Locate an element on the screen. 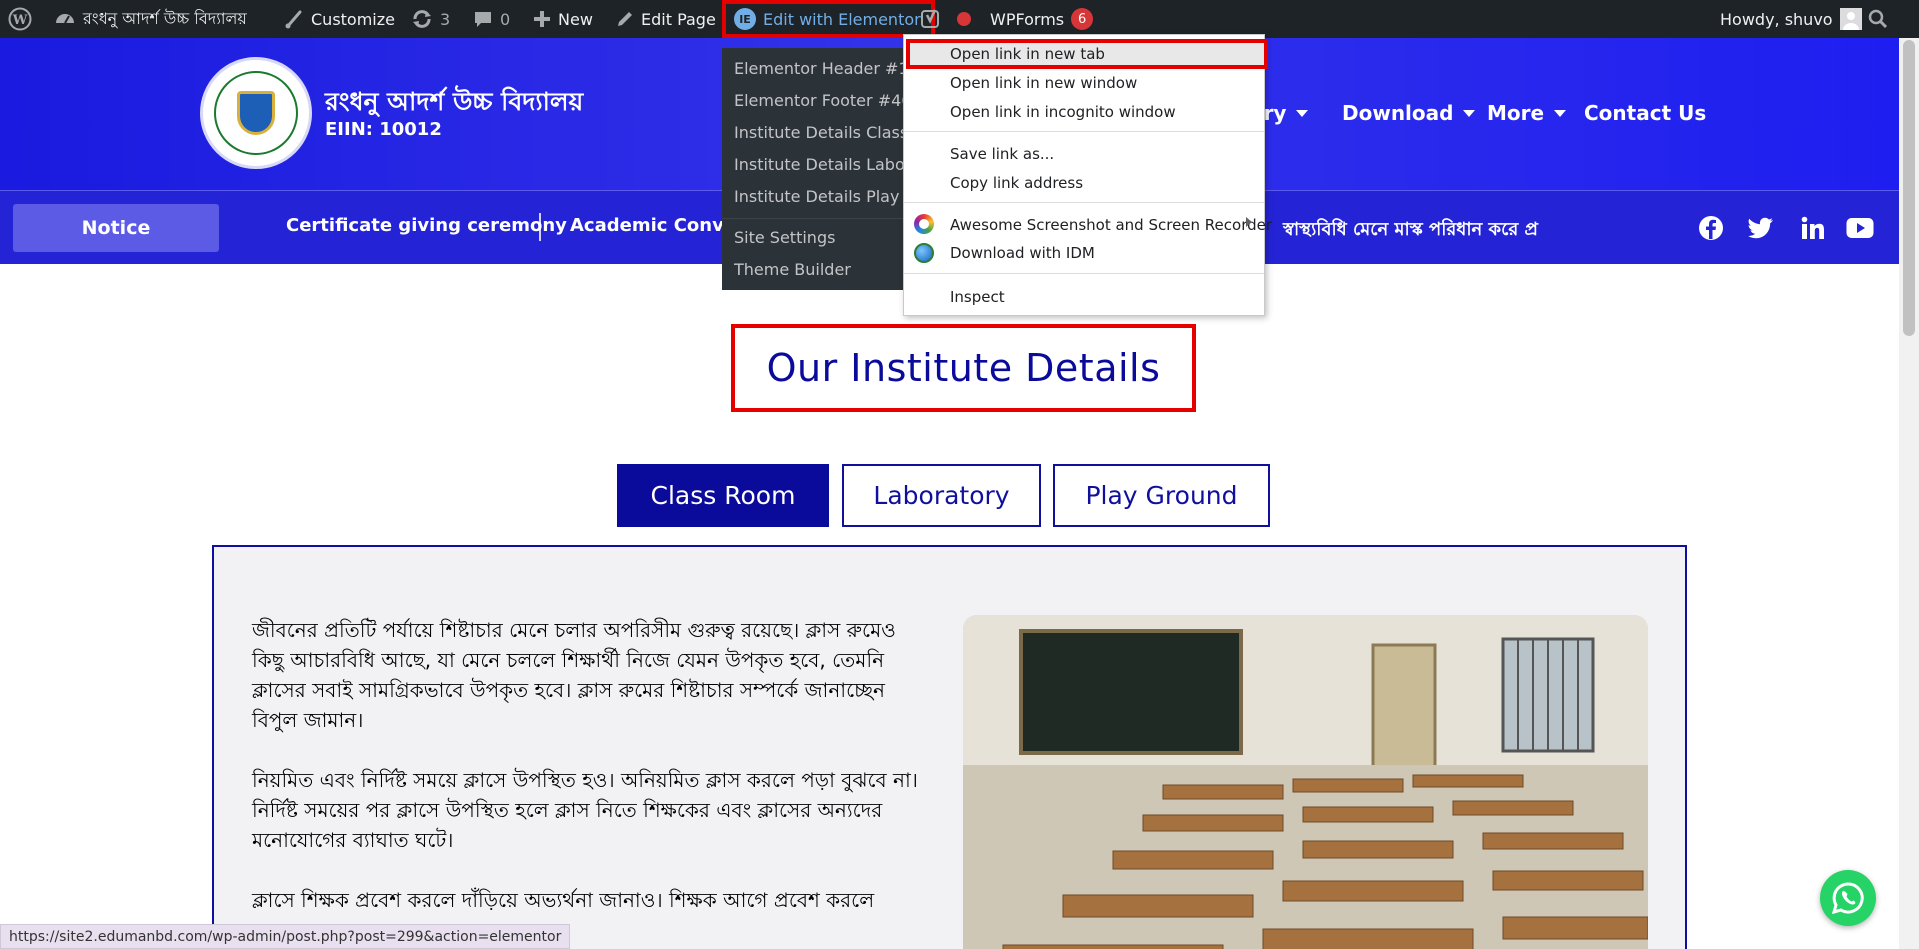 The width and height of the screenshot is (1919, 949). search-icon is located at coordinates (1878, 19).